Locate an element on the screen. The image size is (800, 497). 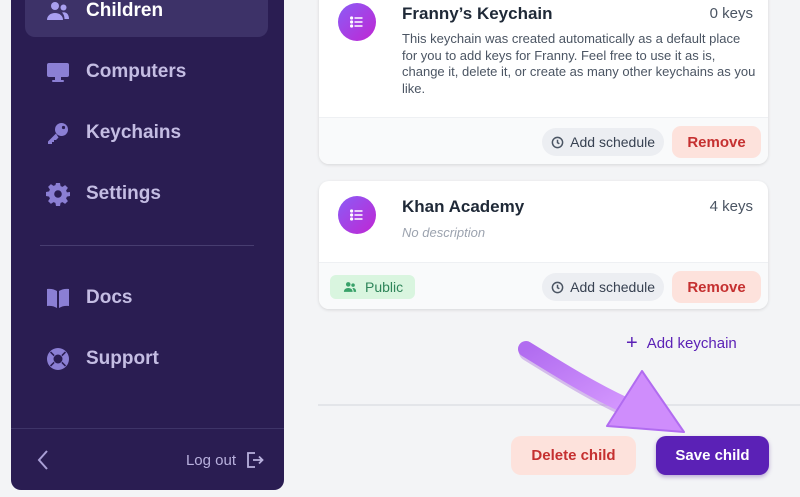
book-icon is located at coordinates (58, 298).